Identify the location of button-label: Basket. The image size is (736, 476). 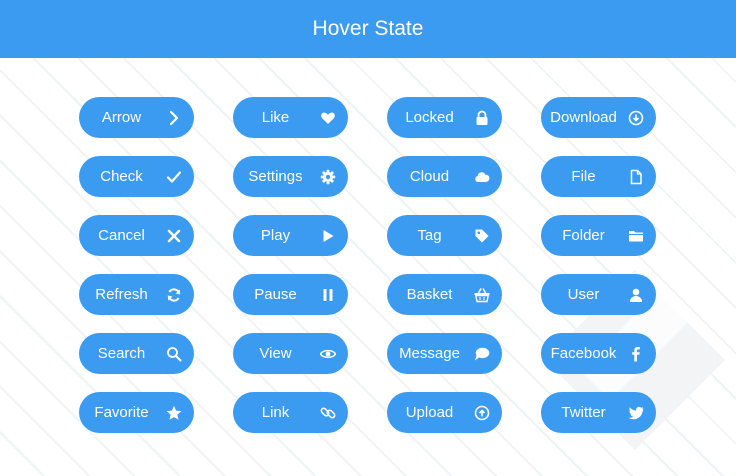
(429, 294).